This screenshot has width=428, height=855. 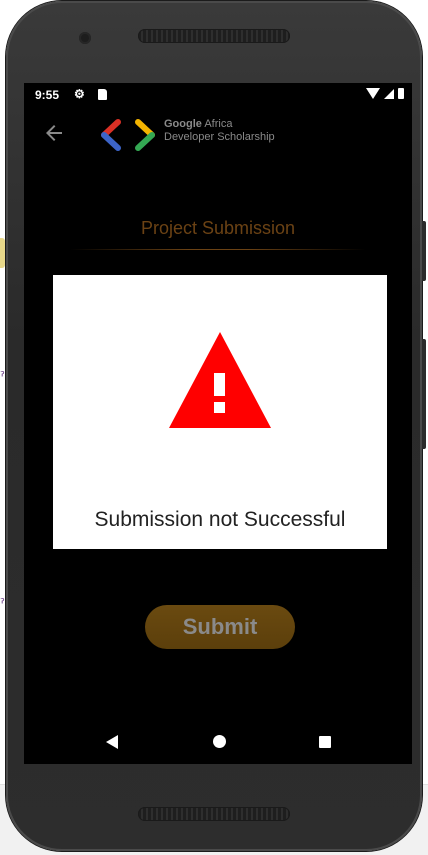 What do you see at coordinates (79, 94) in the screenshot?
I see `settings-gear-icon: ⚙` at bounding box center [79, 94].